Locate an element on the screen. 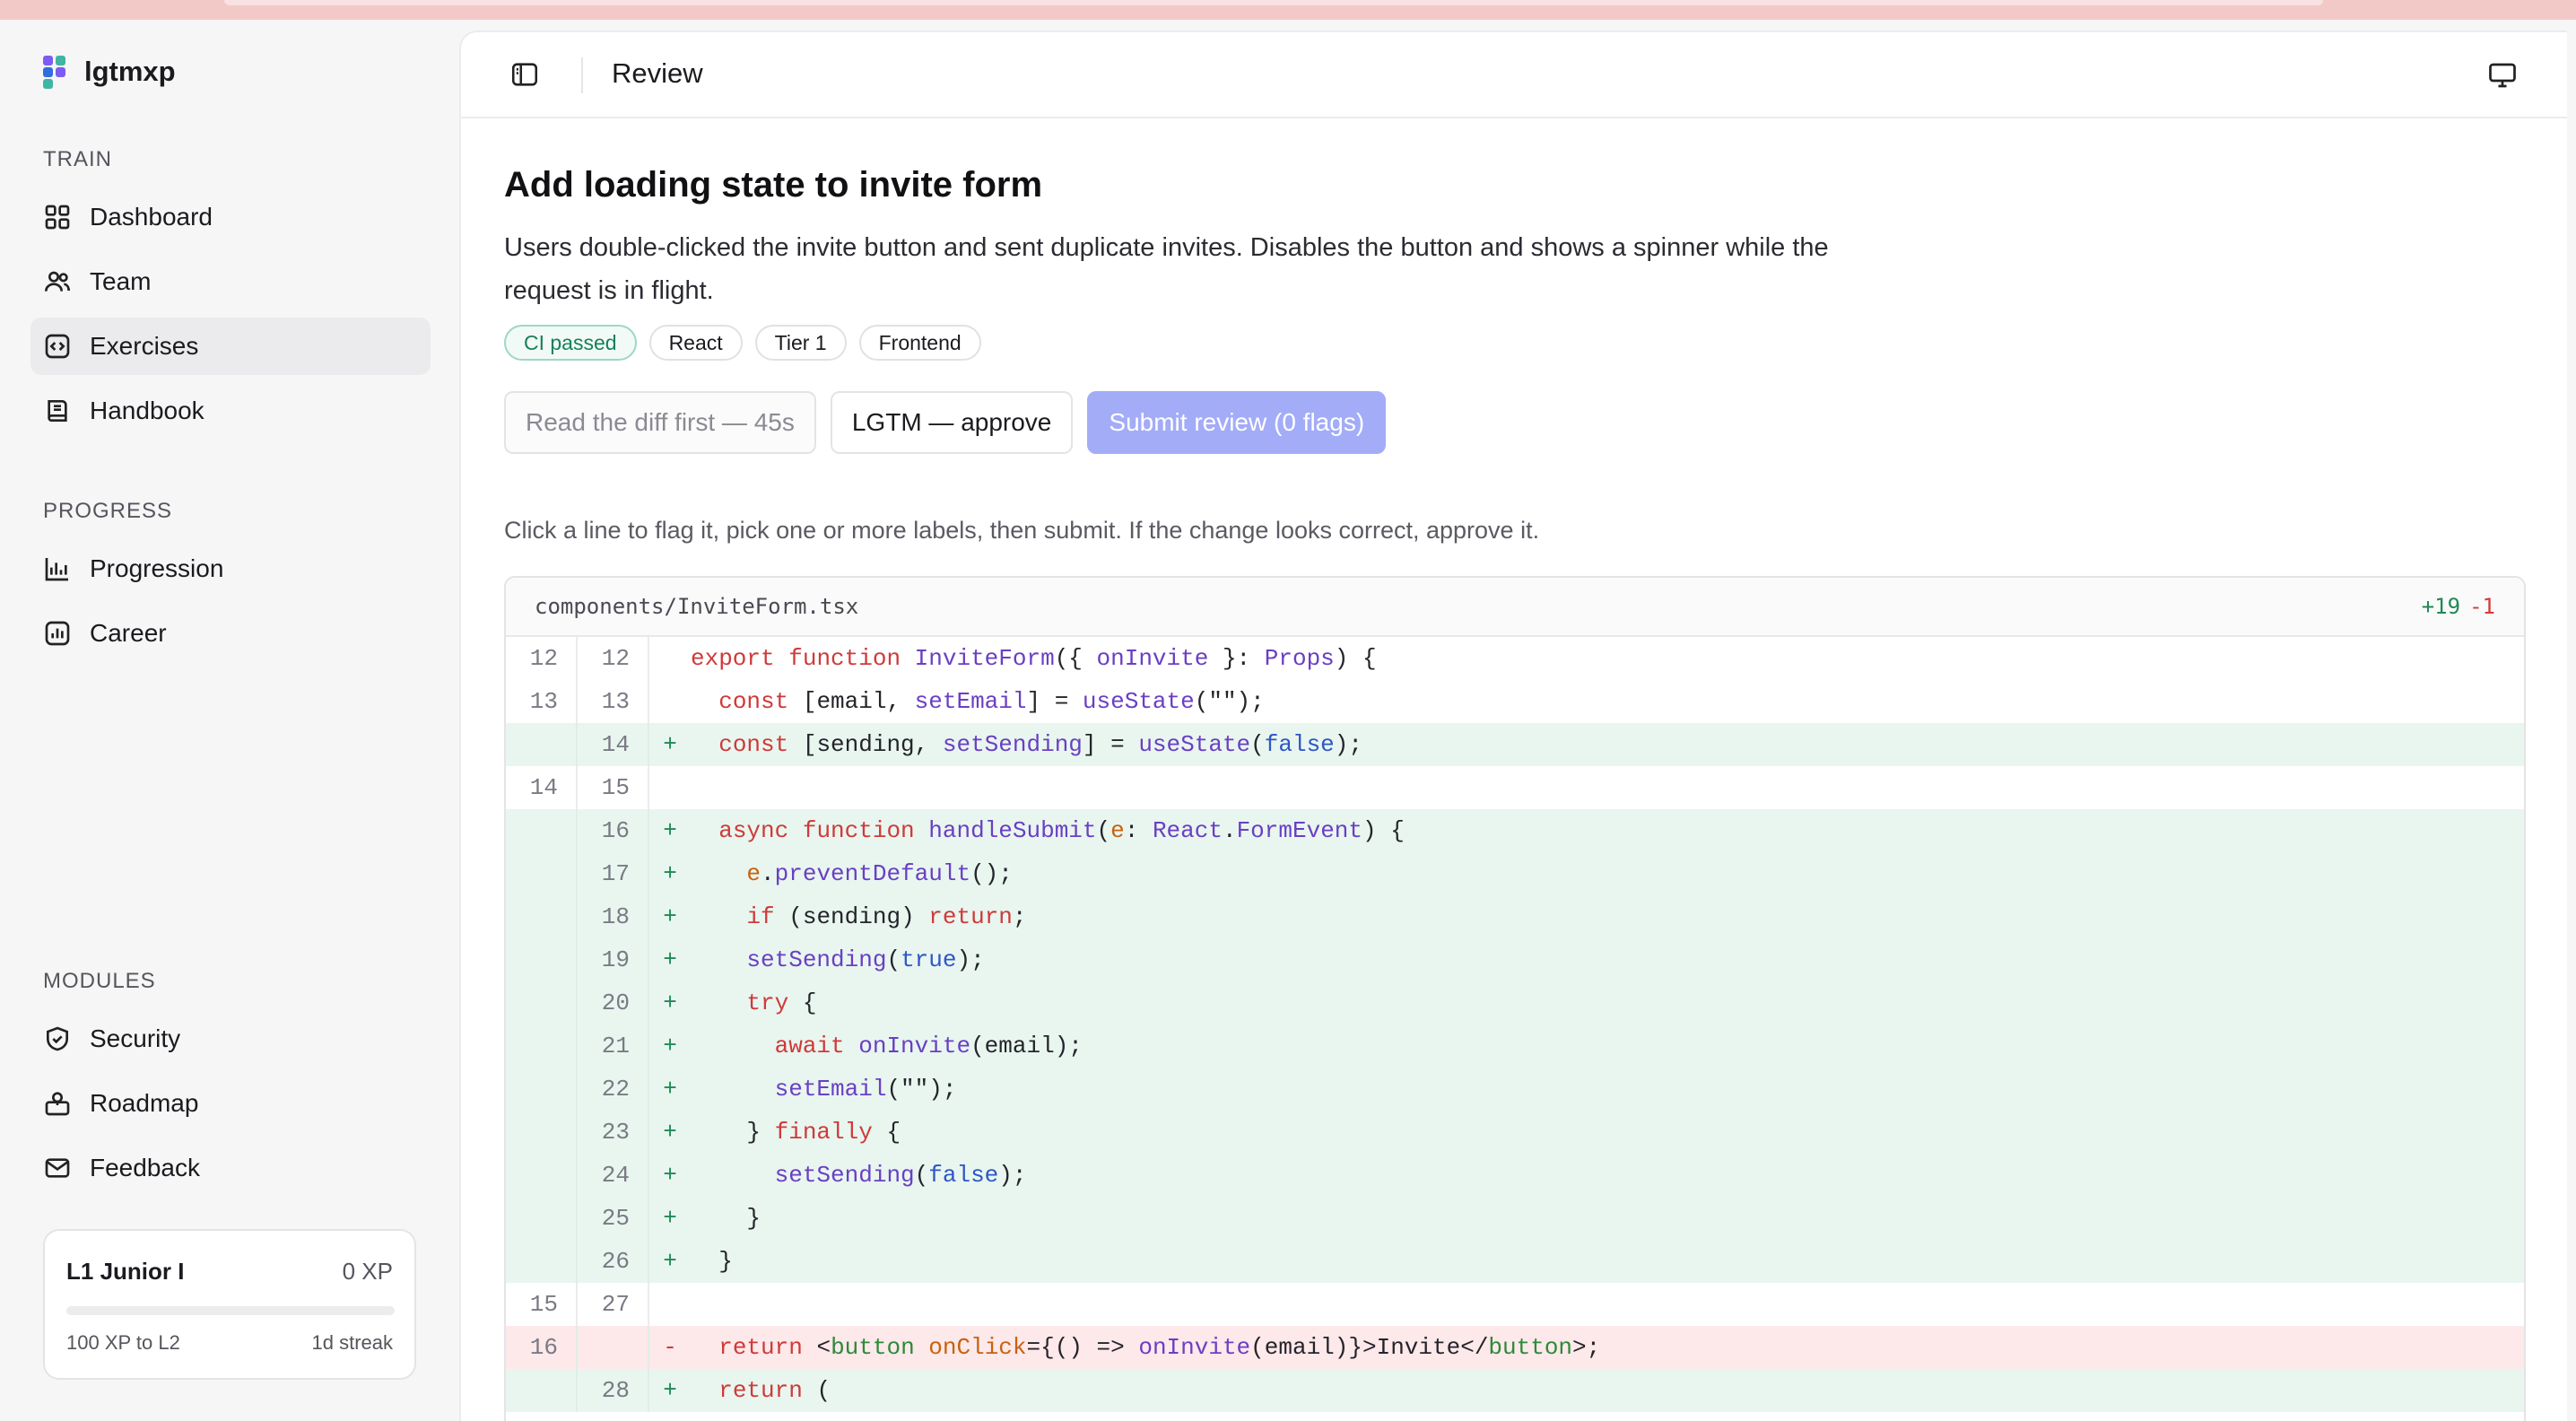 The width and height of the screenshot is (2576, 1421). app-name: lgtmxp is located at coordinates (130, 71).